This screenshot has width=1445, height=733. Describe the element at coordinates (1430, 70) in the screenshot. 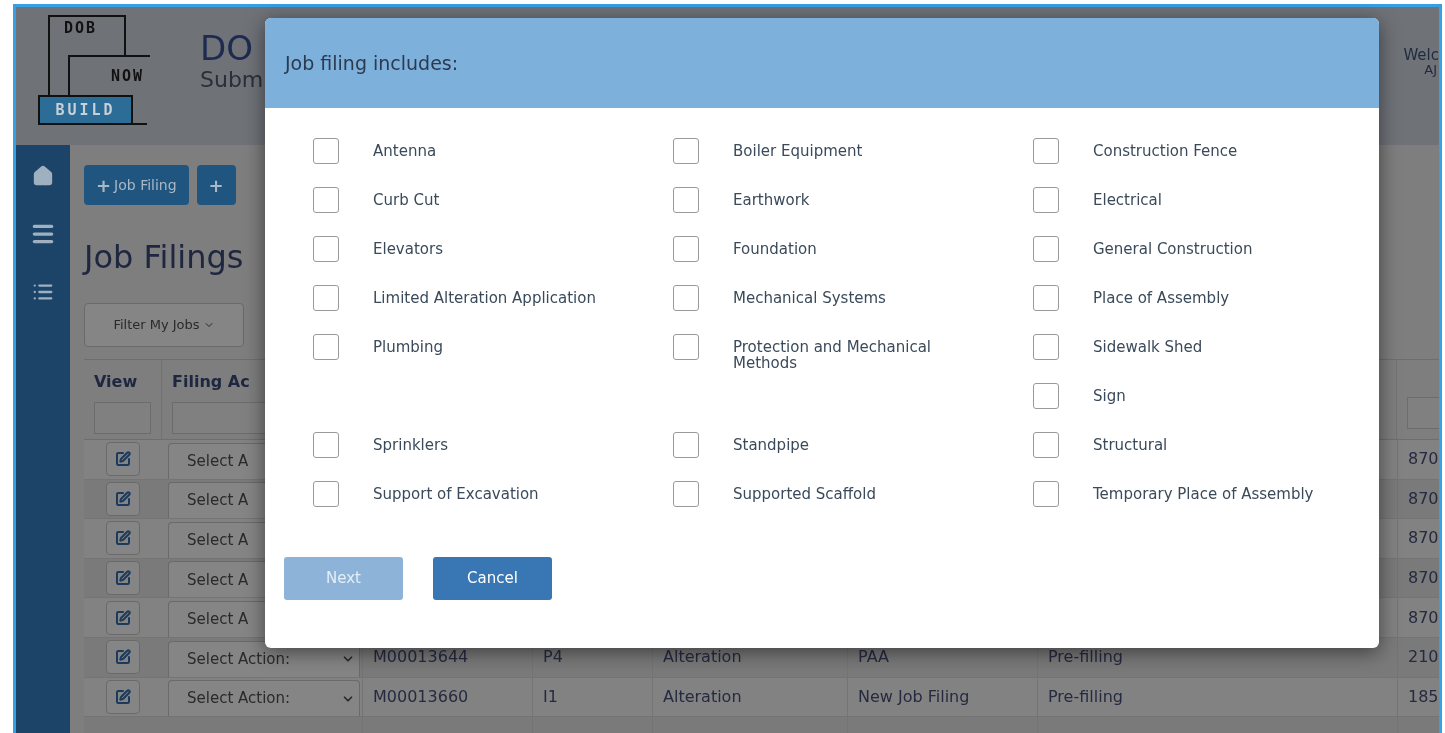

I see `user-name: AJ` at that location.